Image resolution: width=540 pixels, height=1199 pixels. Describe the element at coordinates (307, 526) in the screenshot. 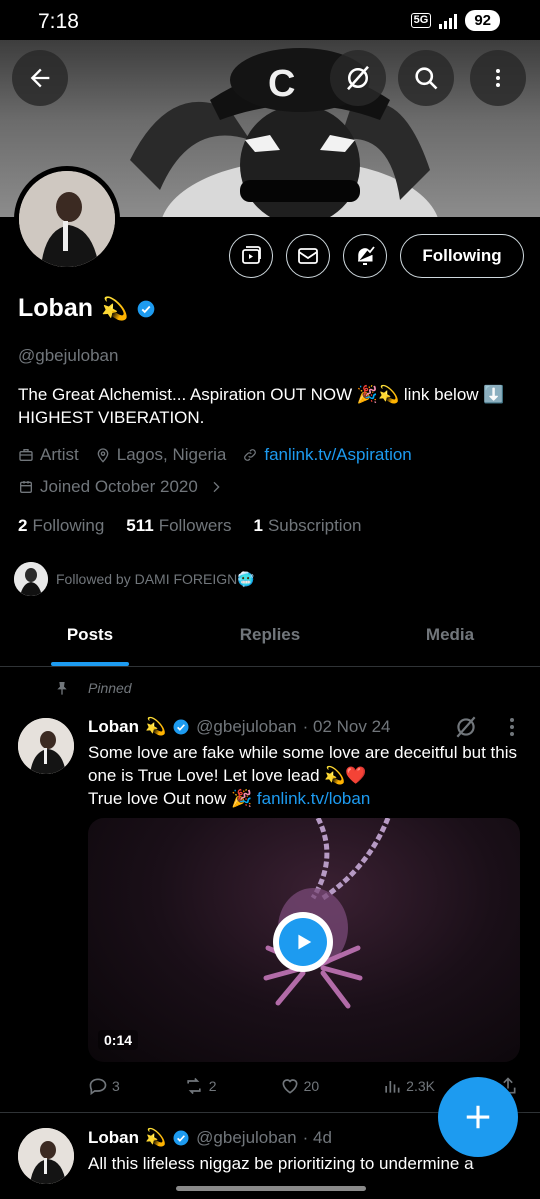

I see `subscription-stat: 1 Subscription` at that location.